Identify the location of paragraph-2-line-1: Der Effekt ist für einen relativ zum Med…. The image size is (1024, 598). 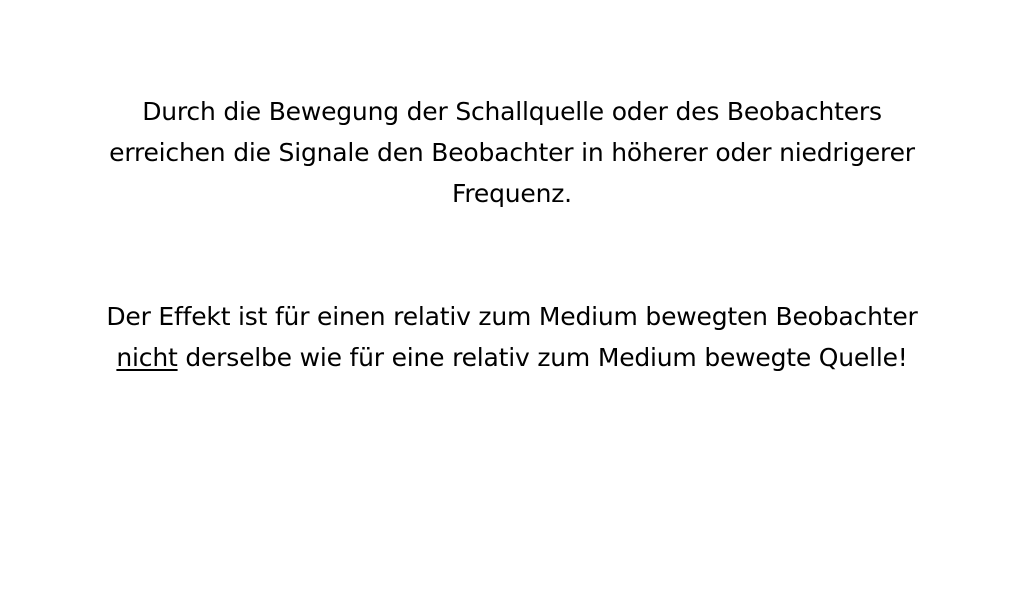
(512, 316).